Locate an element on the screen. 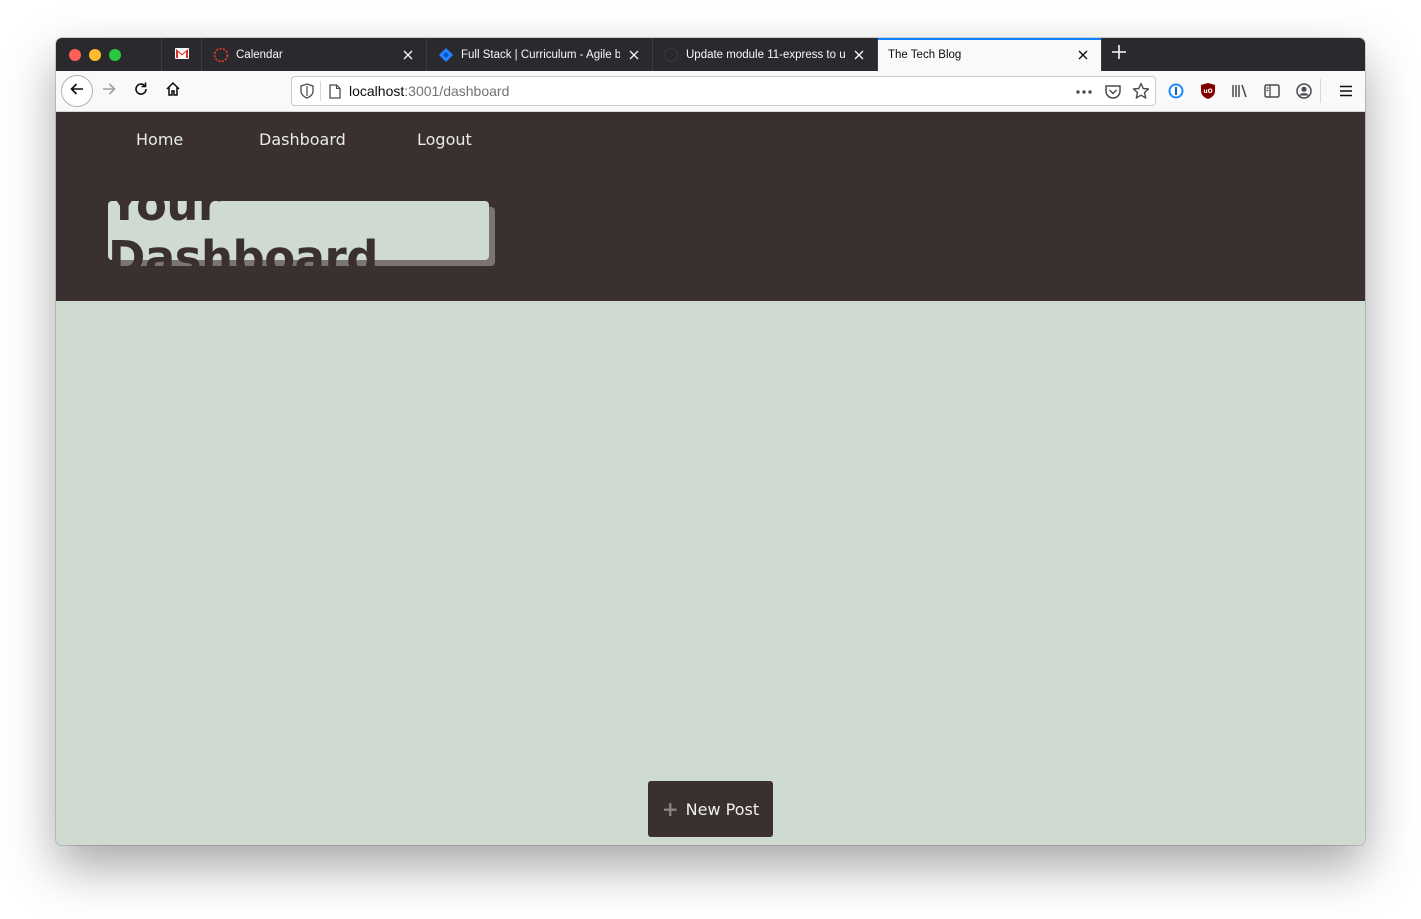 This screenshot has width=1421, height=919. nav-link-dashboard: Dashboard is located at coordinates (302, 139).